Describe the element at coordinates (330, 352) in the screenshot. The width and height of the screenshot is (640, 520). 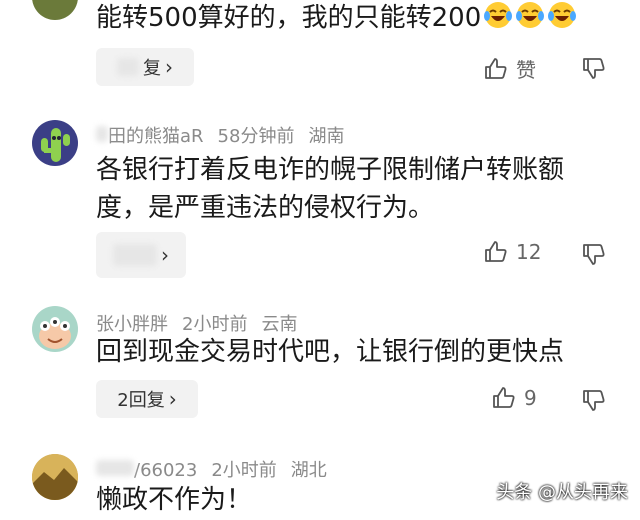
I see `comment-text: 回到现金交易时代吧，让银行倒的更快点` at that location.